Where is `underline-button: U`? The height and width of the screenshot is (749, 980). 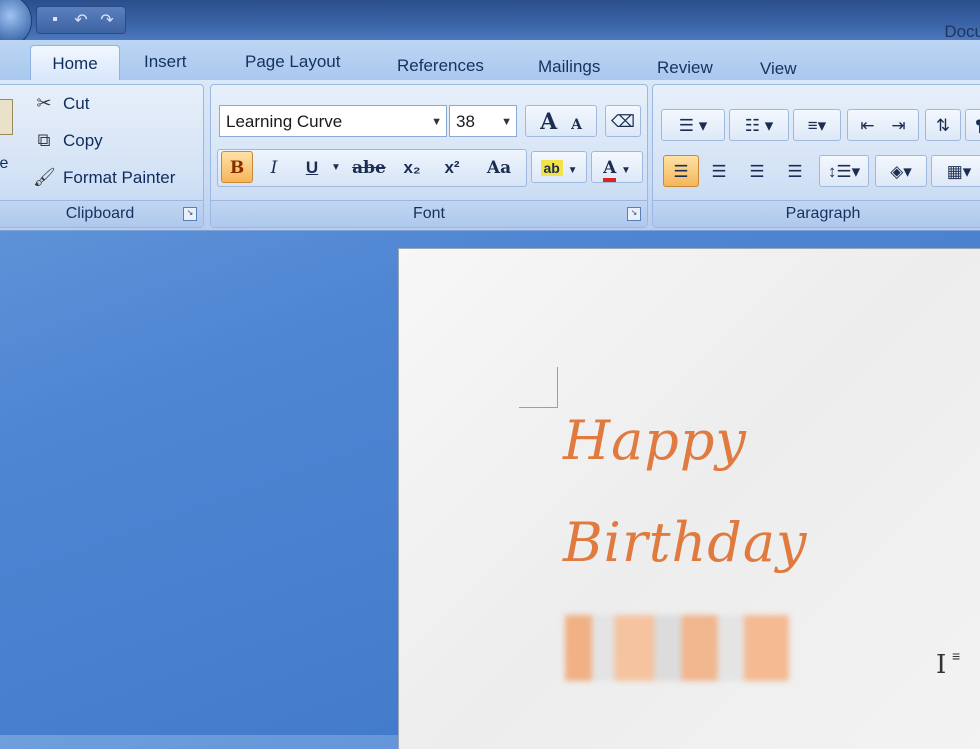 underline-button: U is located at coordinates (312, 167).